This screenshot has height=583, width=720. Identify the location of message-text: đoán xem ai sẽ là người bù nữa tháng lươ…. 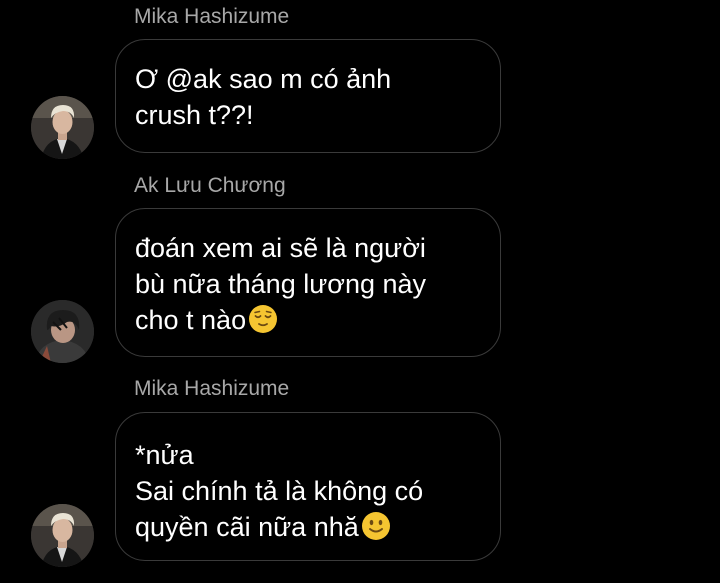
(281, 284).